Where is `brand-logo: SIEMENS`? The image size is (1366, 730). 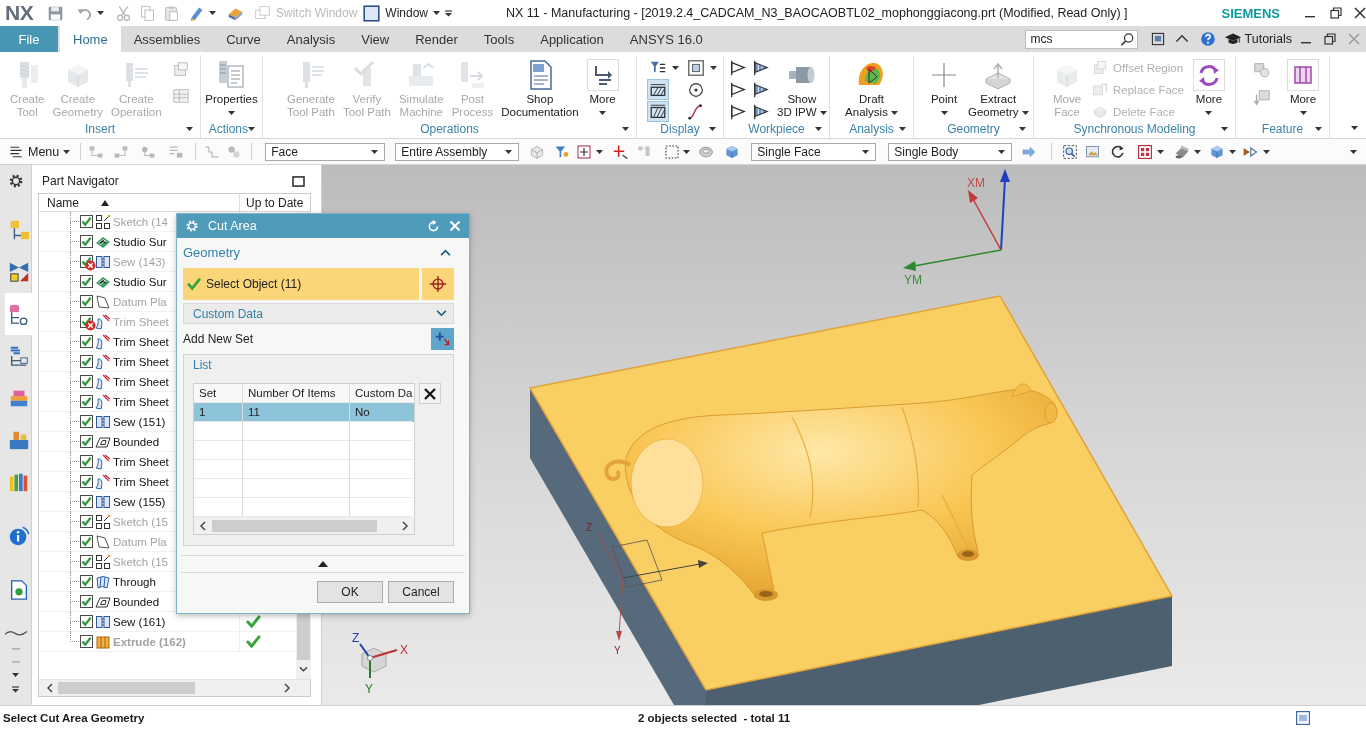
brand-logo: SIEMENS is located at coordinates (1250, 13).